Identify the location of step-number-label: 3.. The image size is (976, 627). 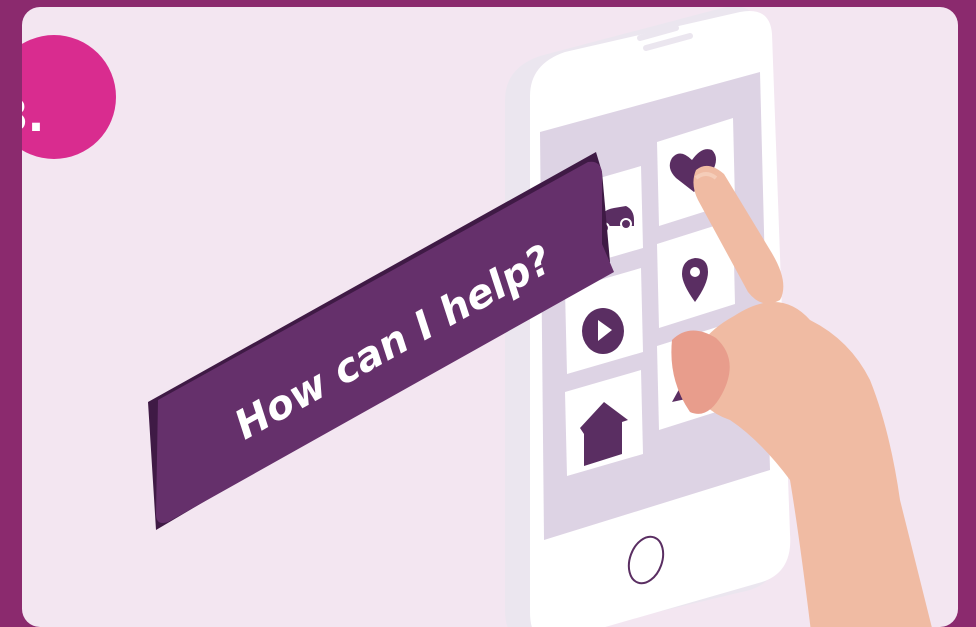
(33, 116).